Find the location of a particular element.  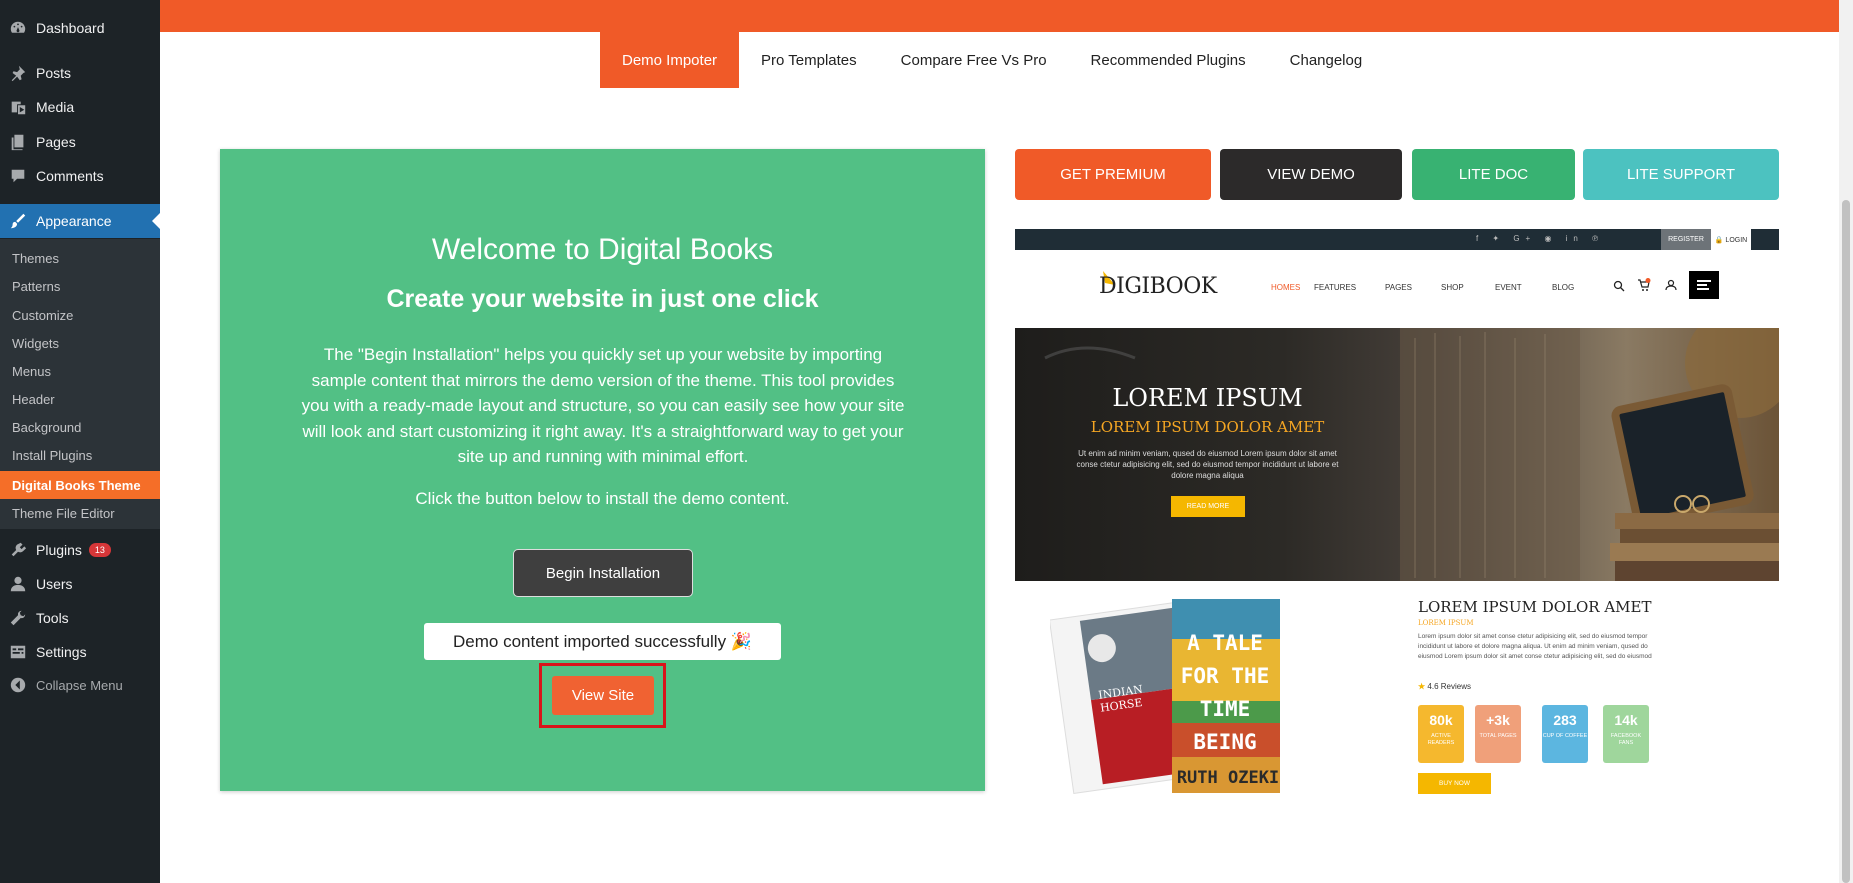

pin-icon is located at coordinates (18, 73).